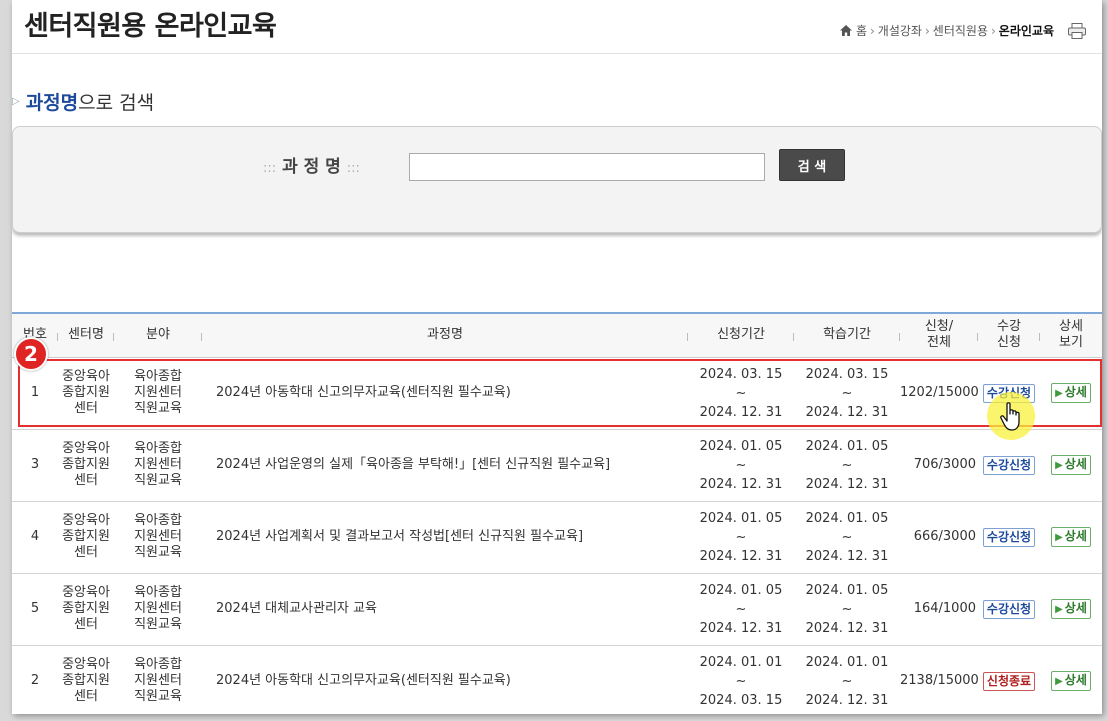 Image resolution: width=1108 pixels, height=721 pixels. I want to click on home-icon, so click(845, 30).